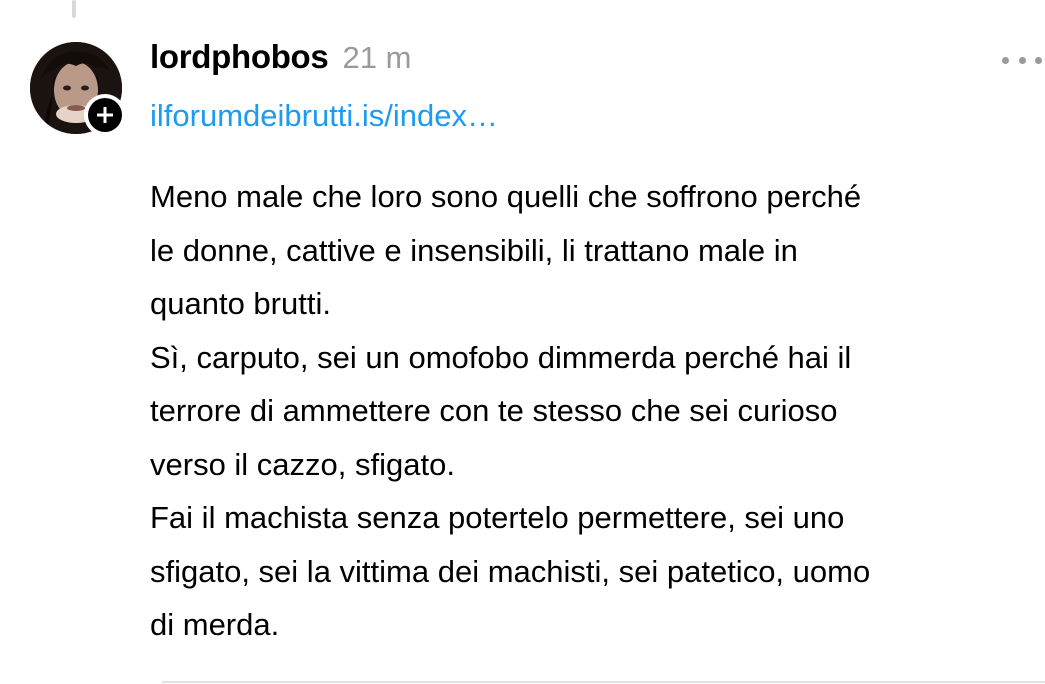 The width and height of the screenshot is (1045, 684). I want to click on post-header: lordphobos 21 m, so click(280, 58).